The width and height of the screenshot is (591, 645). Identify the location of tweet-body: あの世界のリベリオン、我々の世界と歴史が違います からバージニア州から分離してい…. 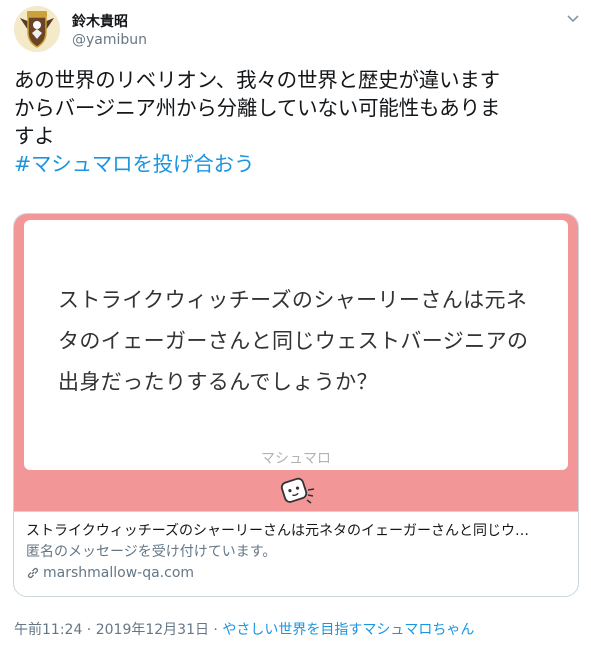
(257, 108).